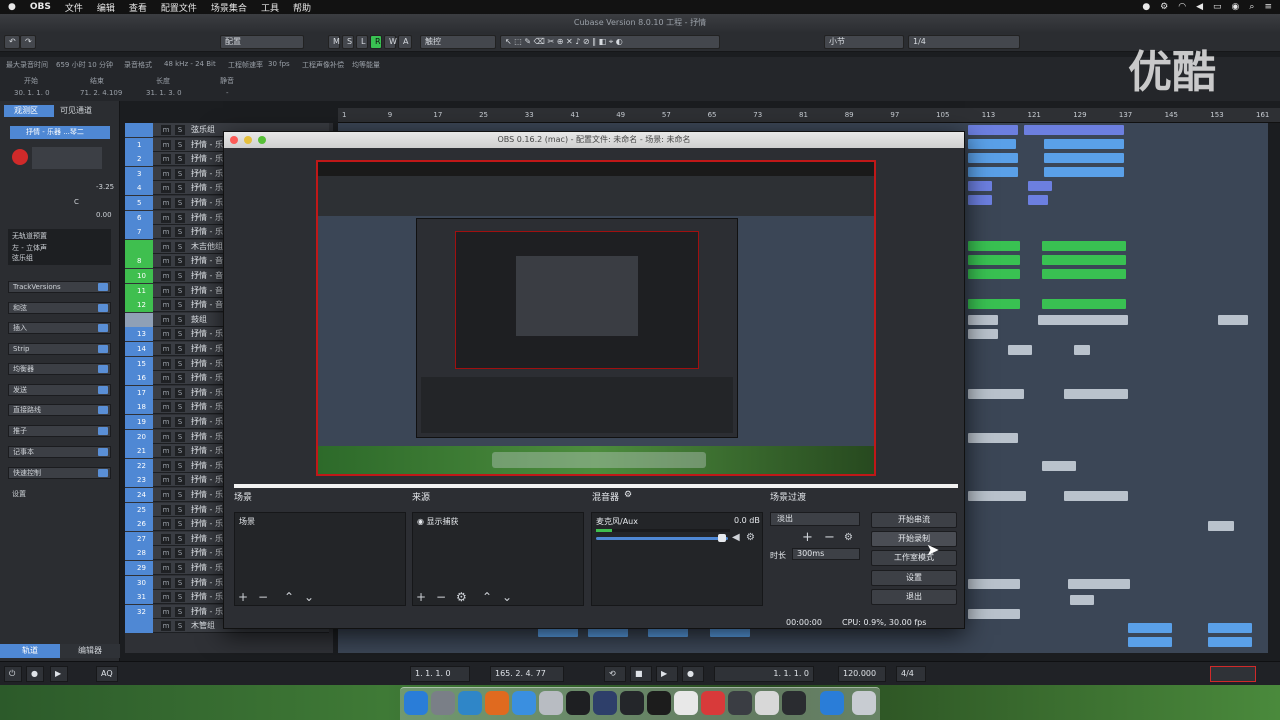  I want to click on zoom-window-button, so click(262, 140).